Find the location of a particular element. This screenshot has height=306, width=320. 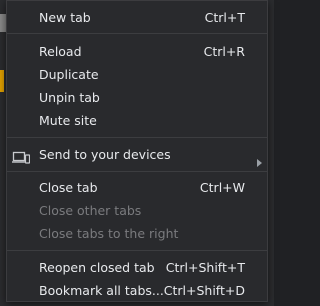

menu-item-send-to-devices: Send to your devices is located at coordinates (137, 155).